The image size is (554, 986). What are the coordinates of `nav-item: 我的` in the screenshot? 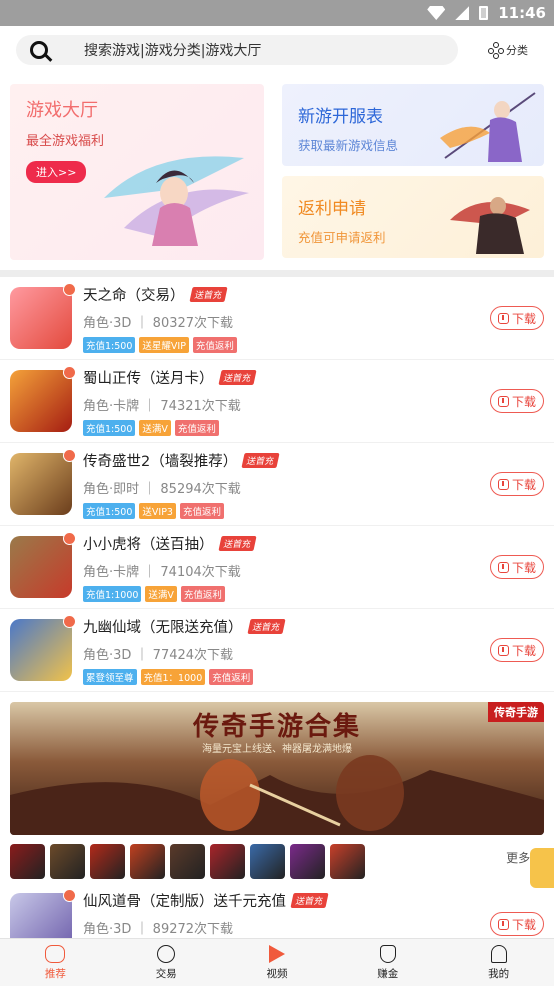 It's located at (498, 962).